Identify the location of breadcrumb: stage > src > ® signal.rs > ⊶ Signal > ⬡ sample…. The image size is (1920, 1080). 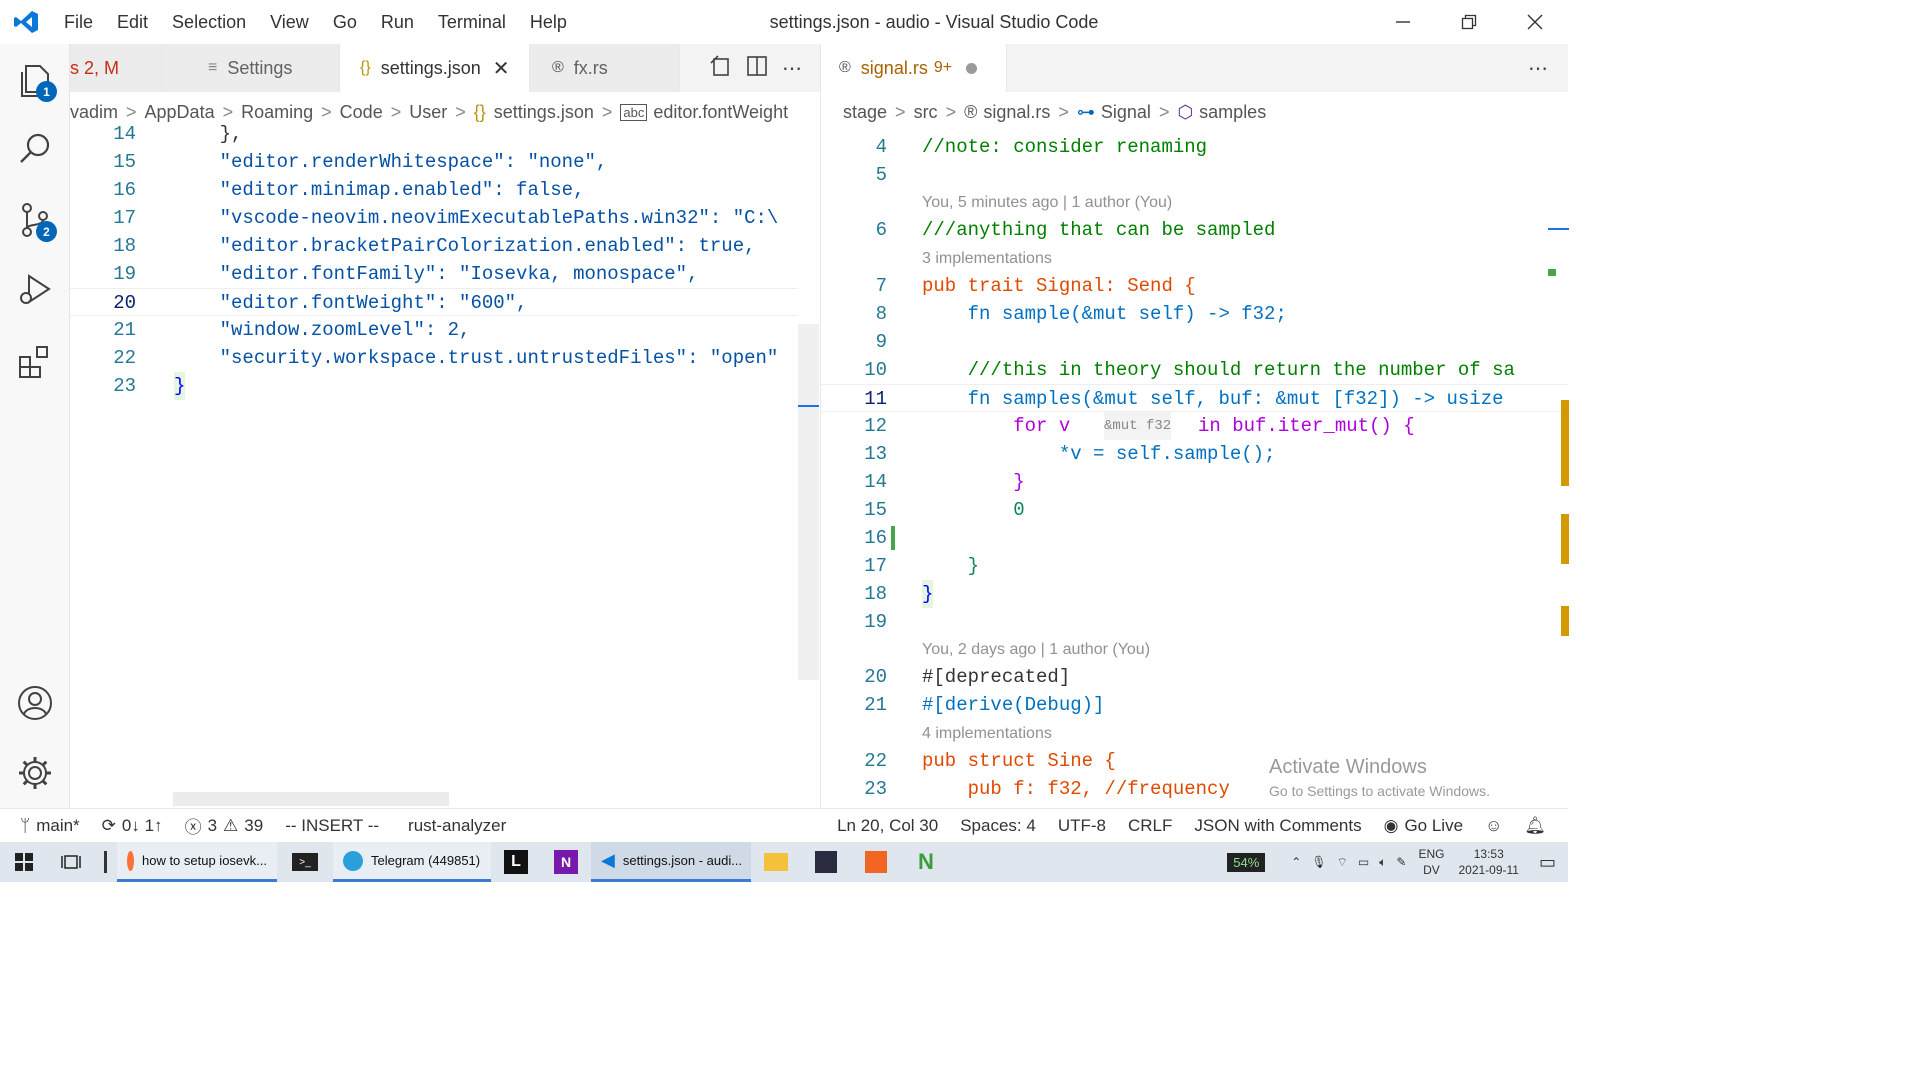
(1055, 112).